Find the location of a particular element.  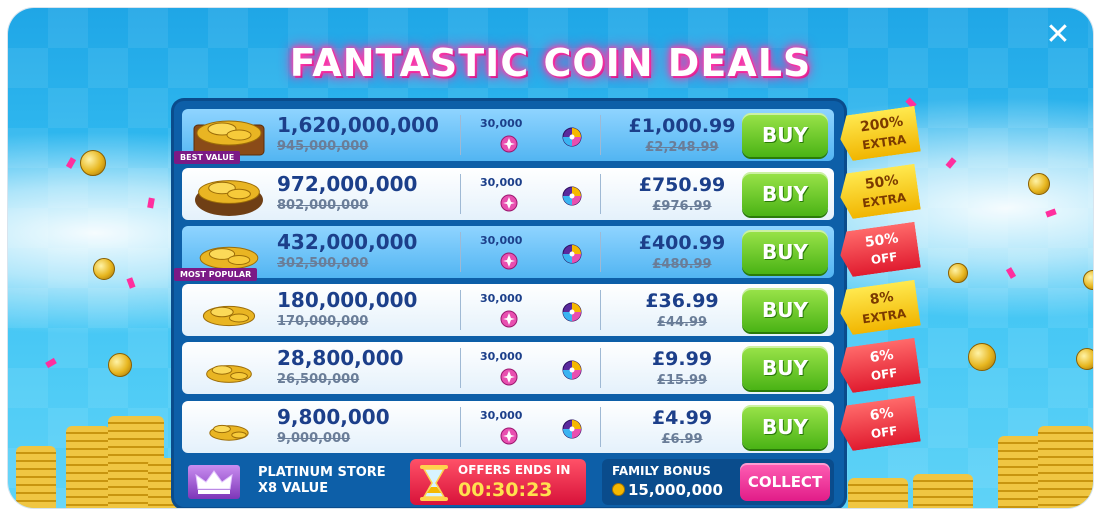

family-bonus-value: 15,000,000 is located at coordinates (675, 490).